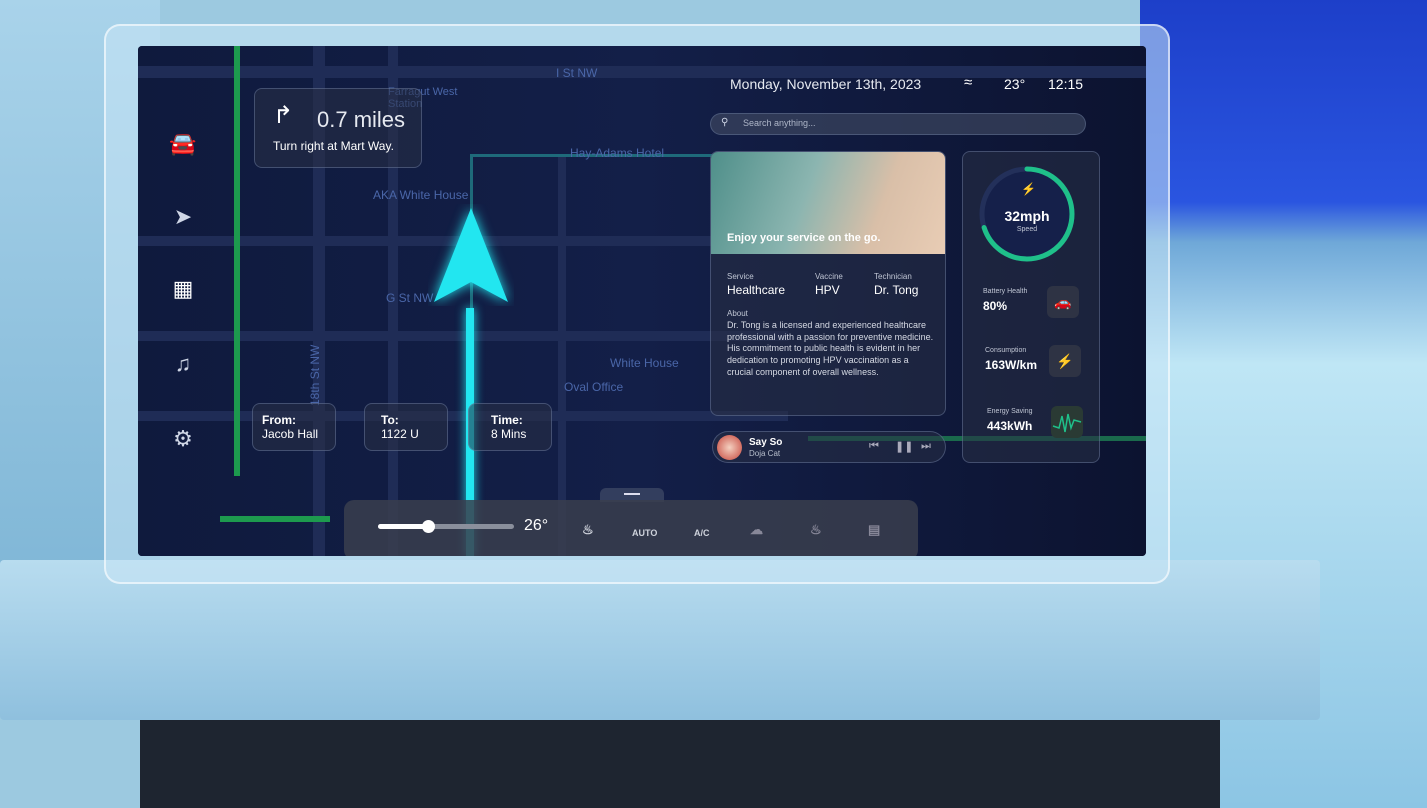 This screenshot has height=808, width=1427. I want to click on energy-label: Energy Saving, so click(1010, 411).